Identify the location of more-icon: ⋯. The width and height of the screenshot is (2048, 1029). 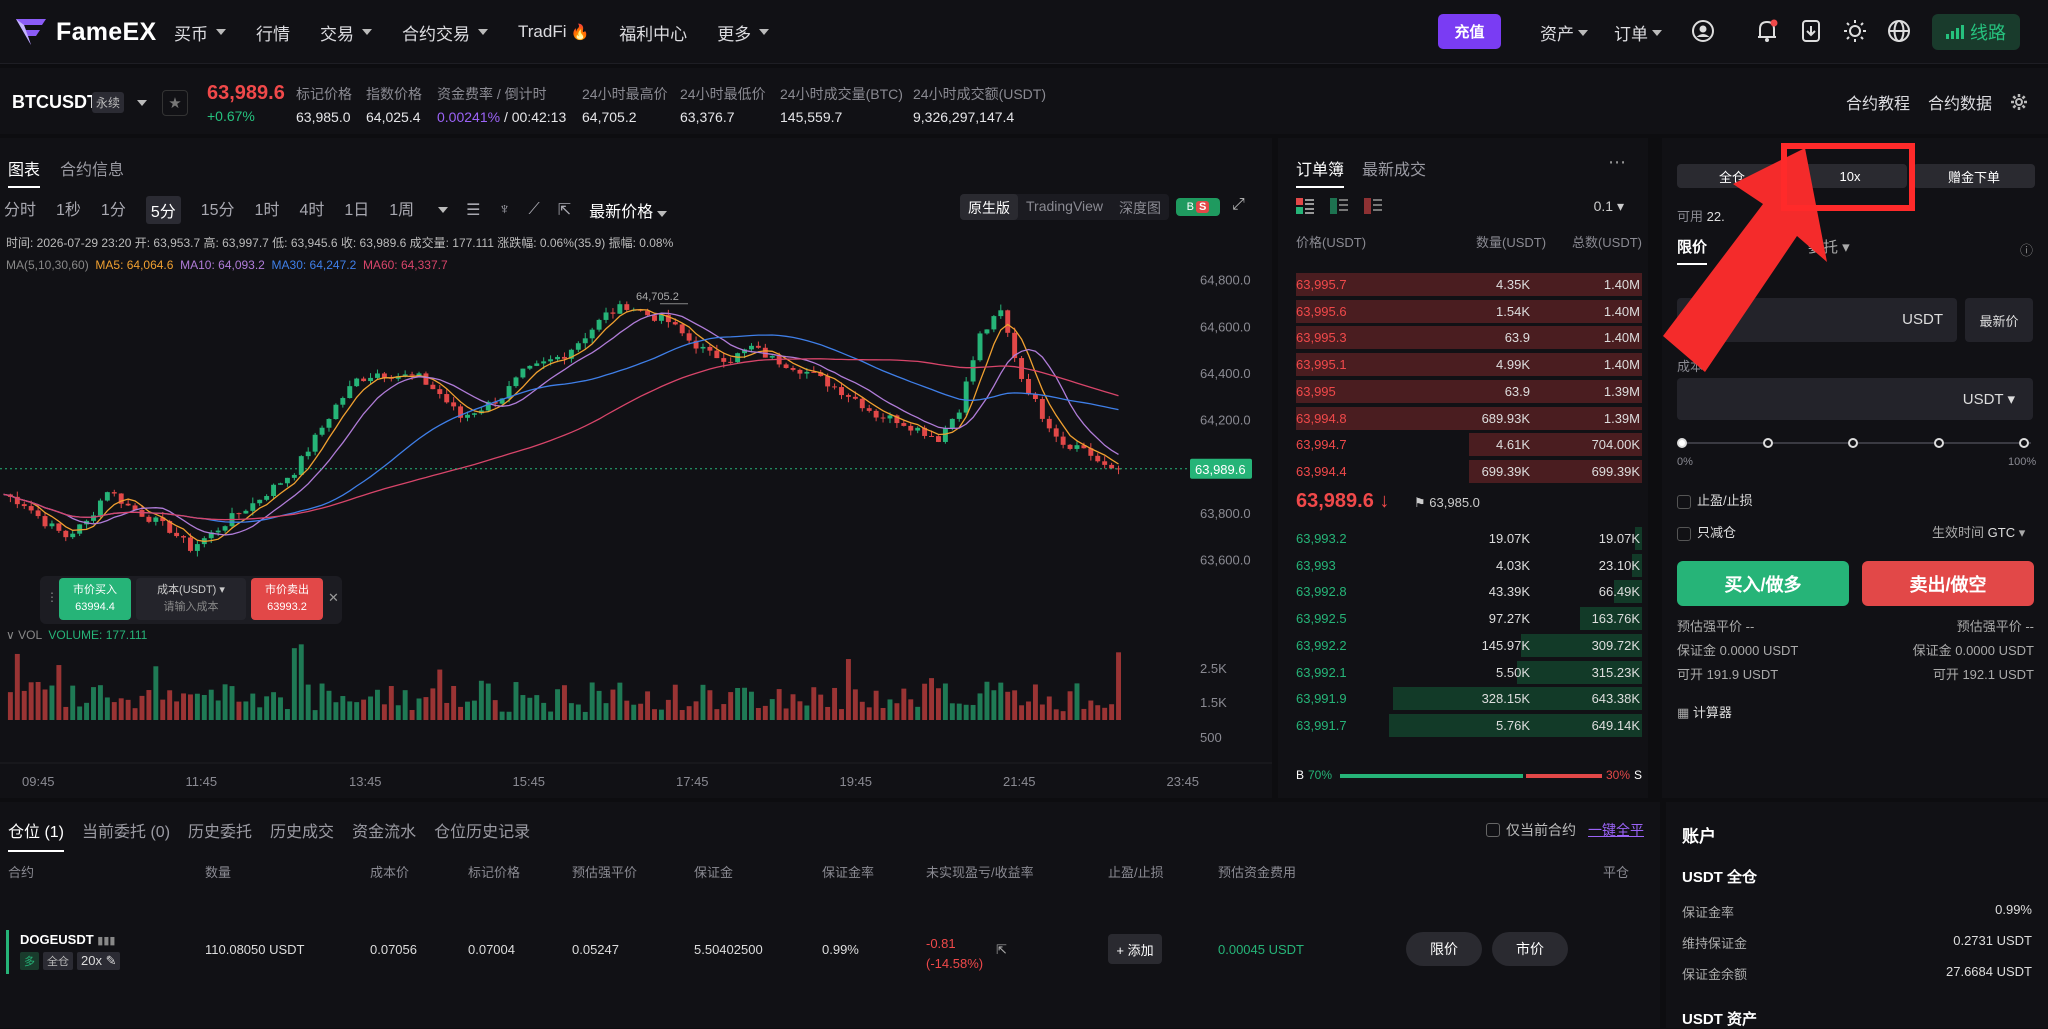
(1617, 162).